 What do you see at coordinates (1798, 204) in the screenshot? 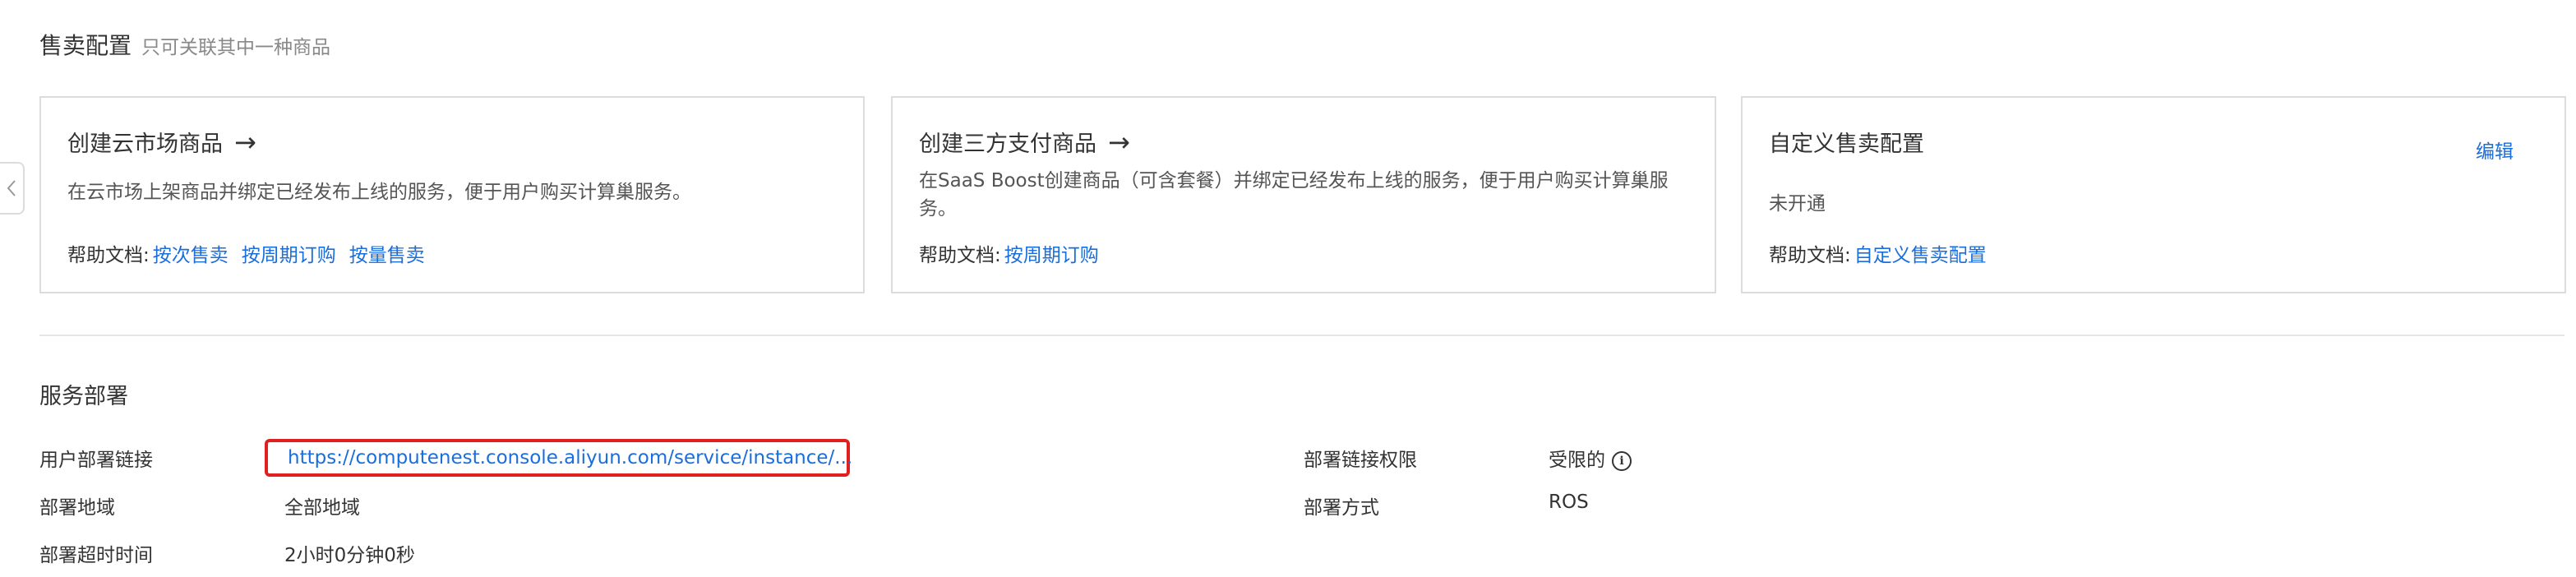
I see `card-status: 未开通` at bounding box center [1798, 204].